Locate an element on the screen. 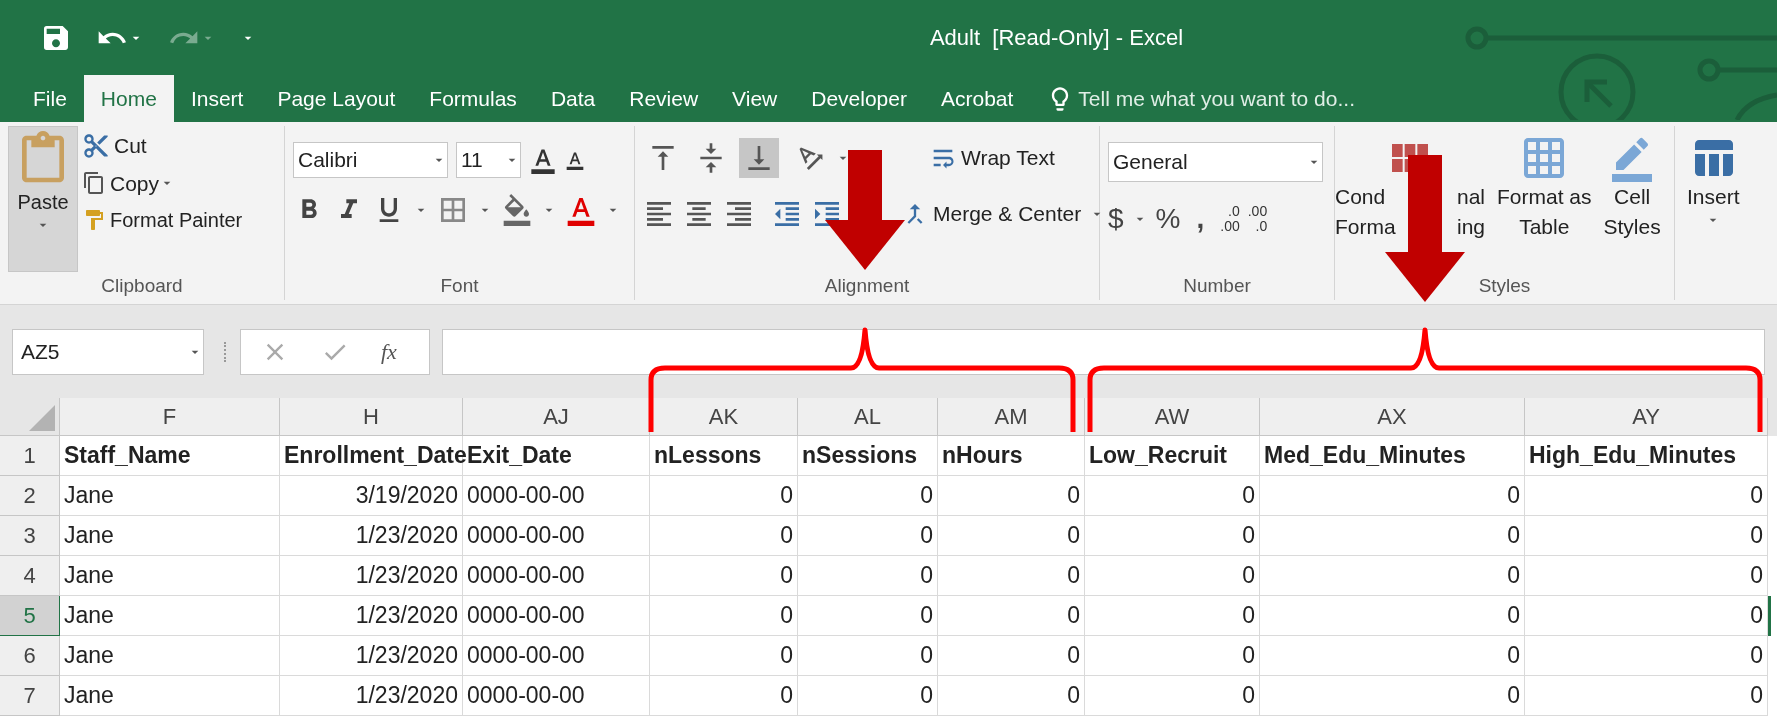 This screenshot has width=1777, height=718. ribbon-tab: File is located at coordinates (50, 98).